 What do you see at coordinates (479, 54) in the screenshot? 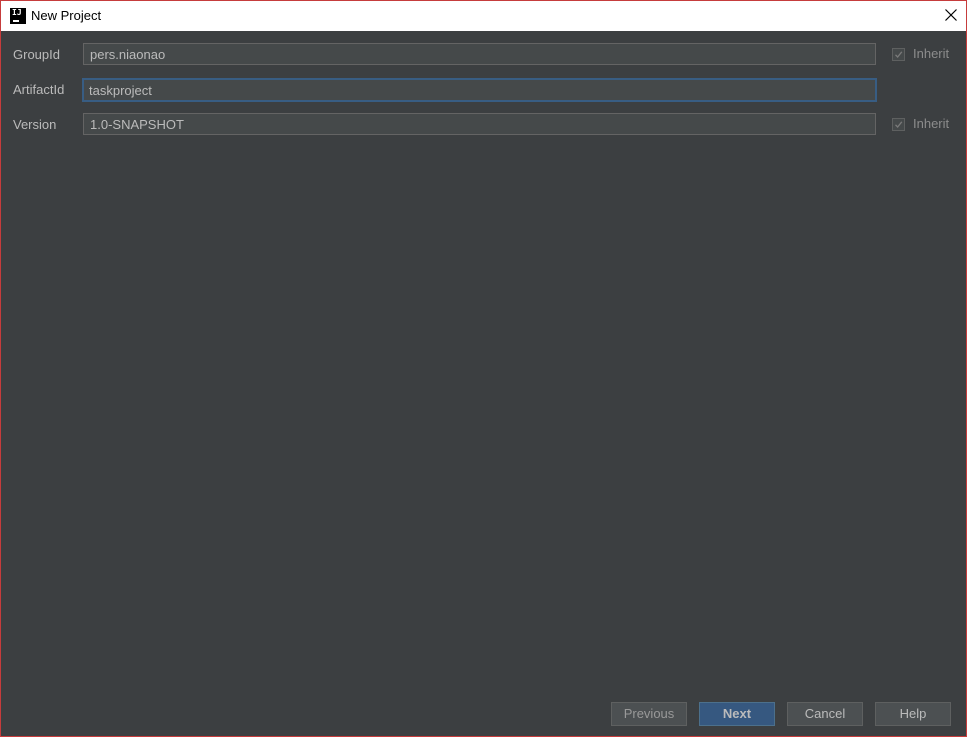
I see `group-id-field` at bounding box center [479, 54].